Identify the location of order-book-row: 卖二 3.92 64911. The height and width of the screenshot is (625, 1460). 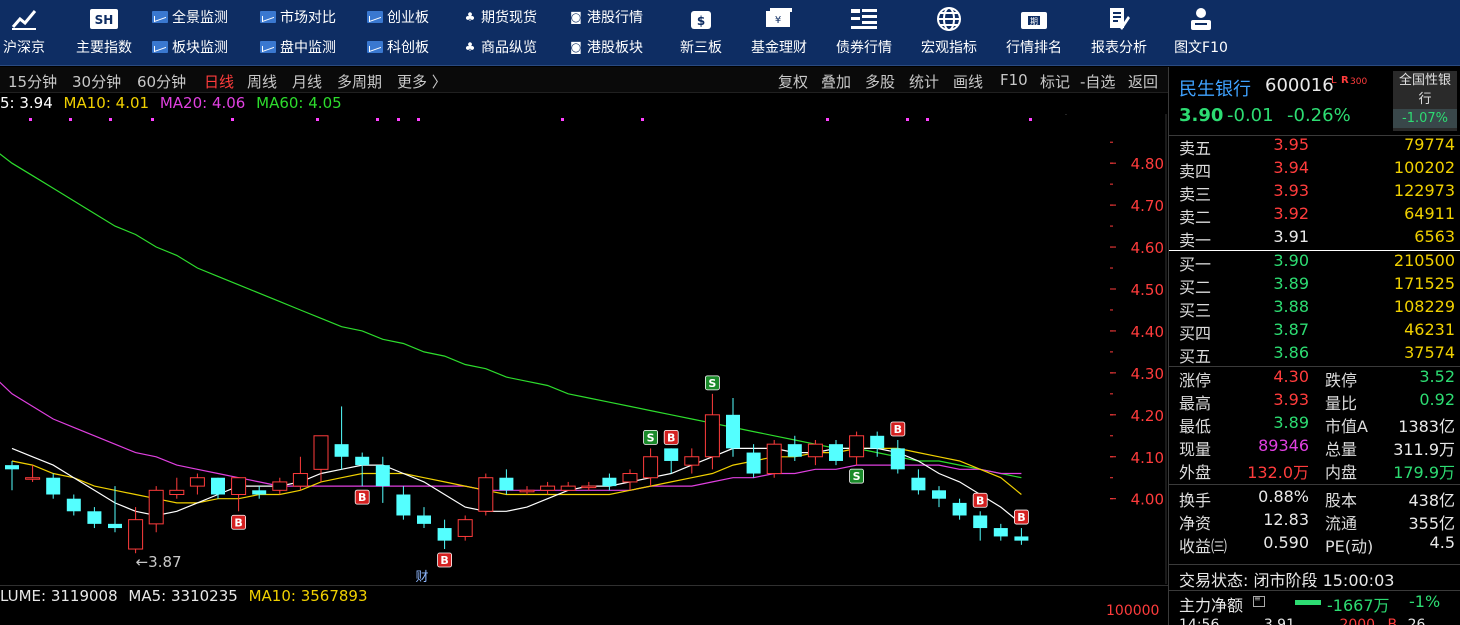
(1314, 215).